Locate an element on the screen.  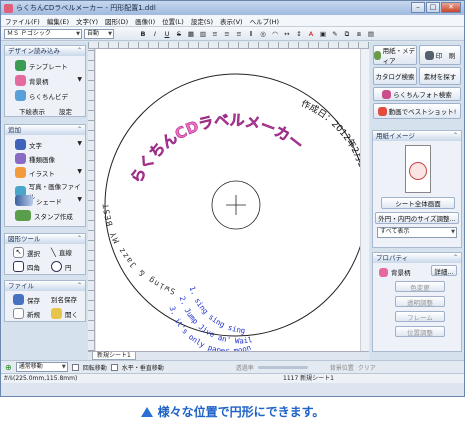
shape-tools-header: 図形ツール is located at coordinates (45, 239).